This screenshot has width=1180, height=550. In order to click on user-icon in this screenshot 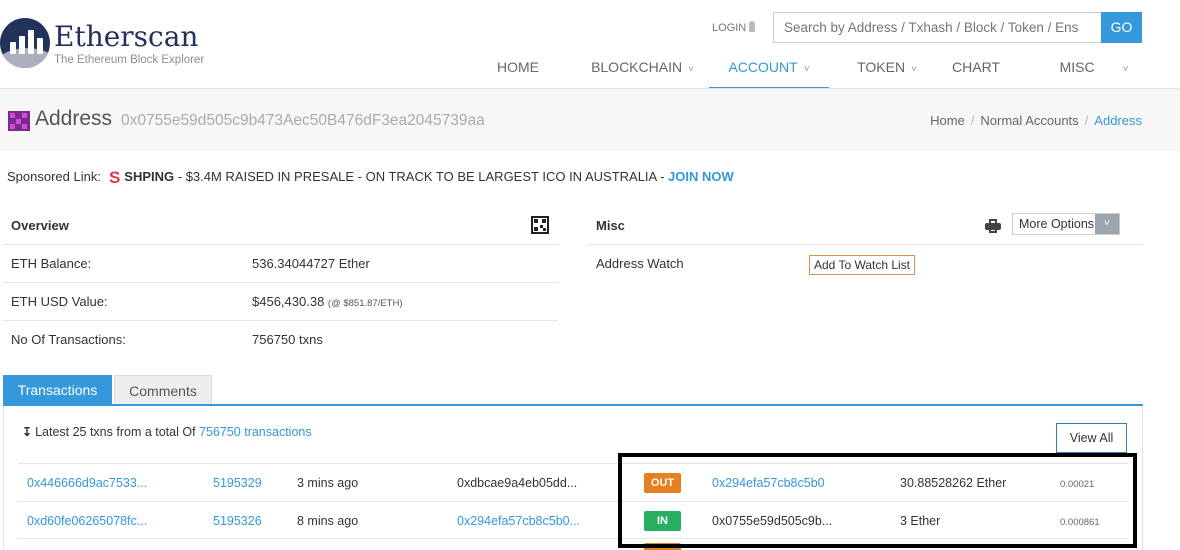, I will do `click(752, 26)`.